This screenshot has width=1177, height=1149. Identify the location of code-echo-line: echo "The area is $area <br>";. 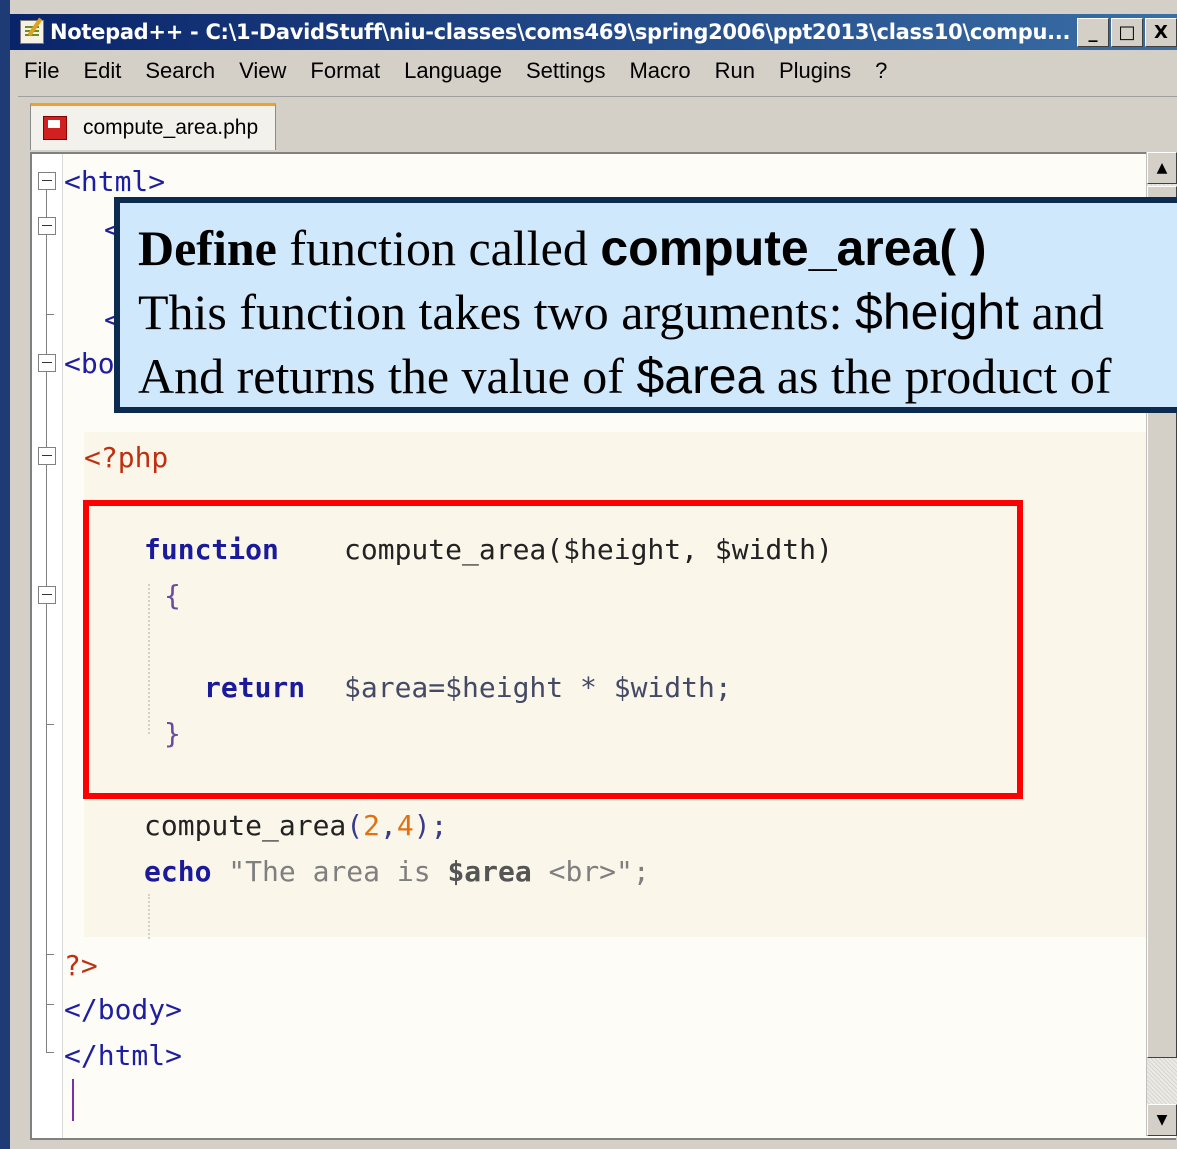
(397, 872).